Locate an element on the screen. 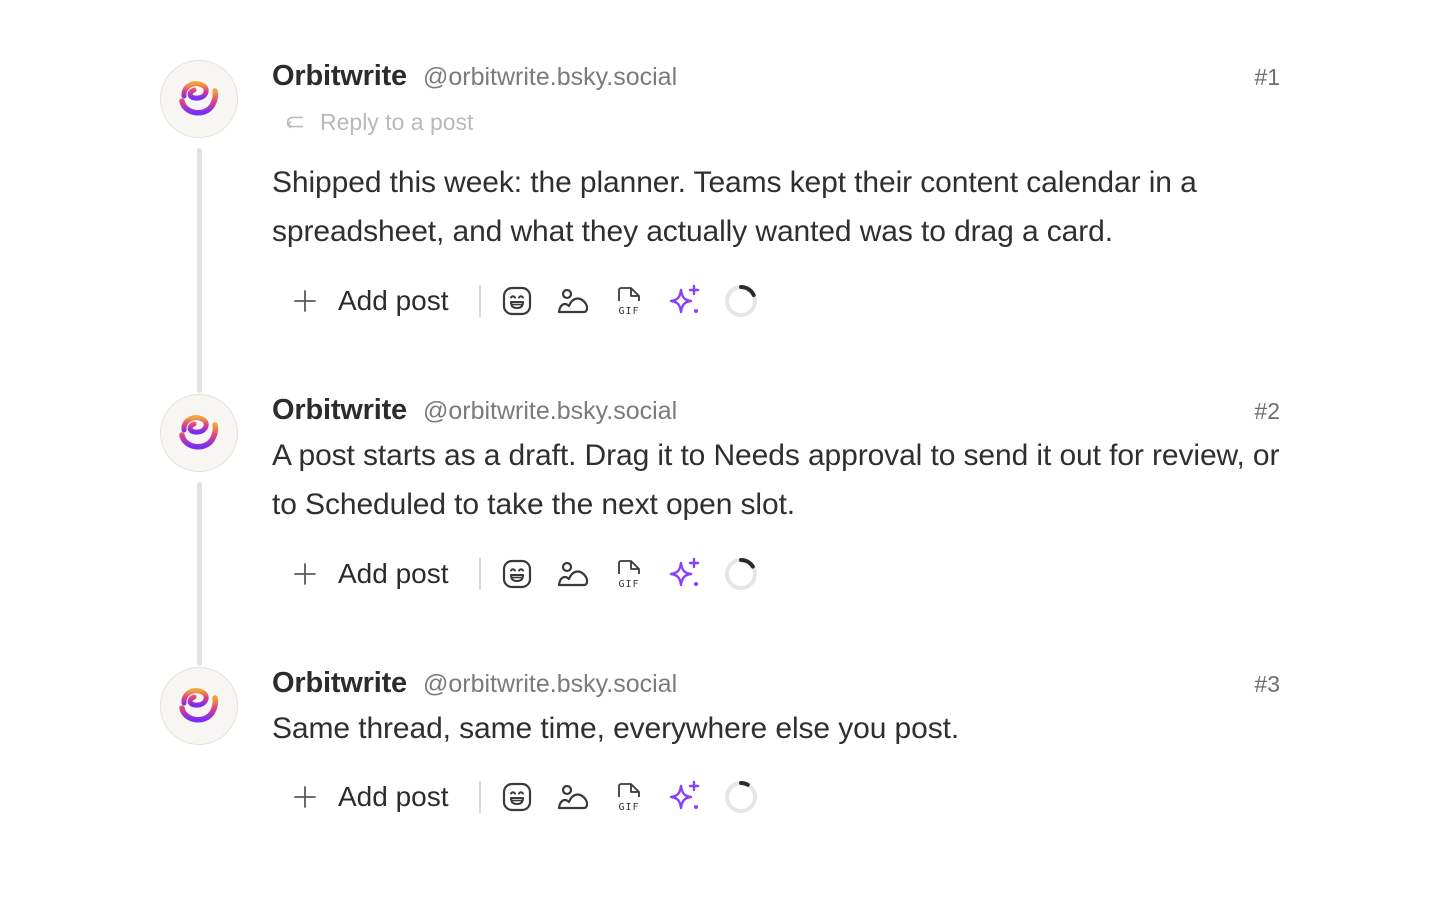 This screenshot has width=1440, height=900. reply-to-post-button: Reply to a post is located at coordinates (372, 122).